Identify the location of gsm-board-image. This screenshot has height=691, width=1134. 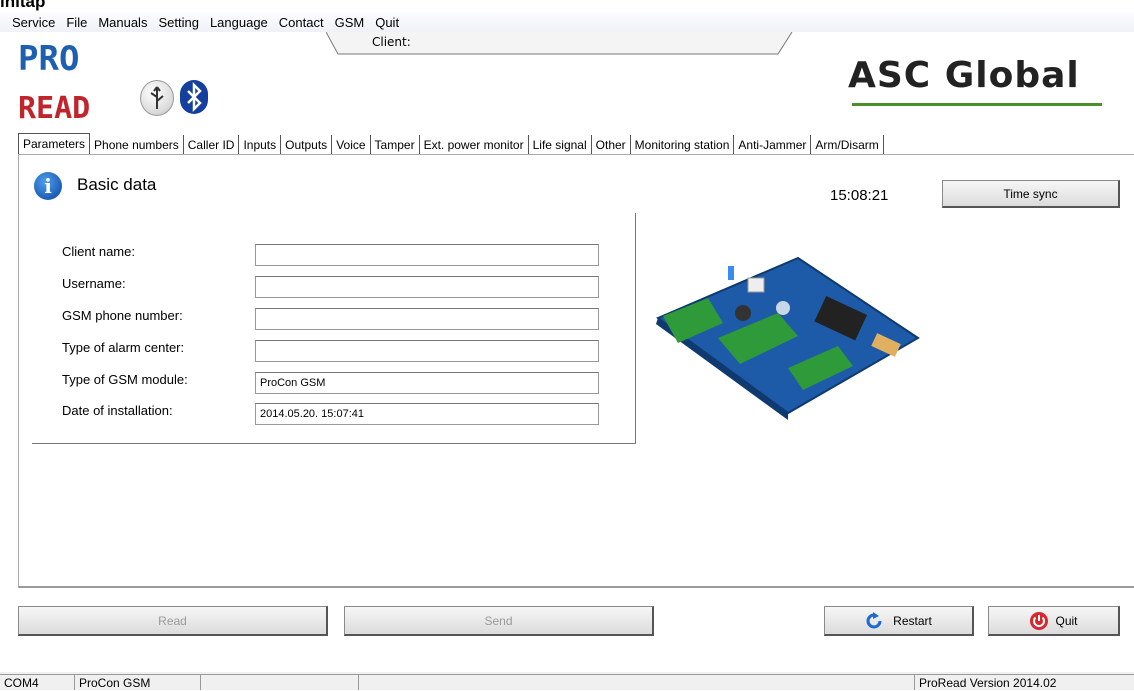
(787, 338).